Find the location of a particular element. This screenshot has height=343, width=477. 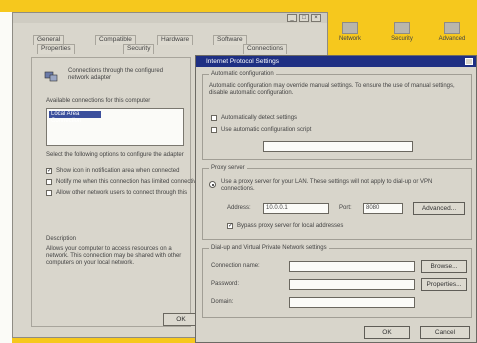

window-titlebar: _ □ × is located at coordinates (170, 18).